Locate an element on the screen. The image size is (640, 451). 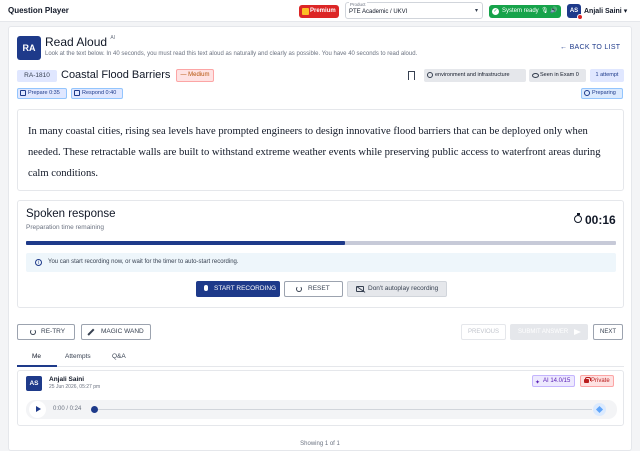
spoken-response-title: Spoken response is located at coordinates (71, 214).